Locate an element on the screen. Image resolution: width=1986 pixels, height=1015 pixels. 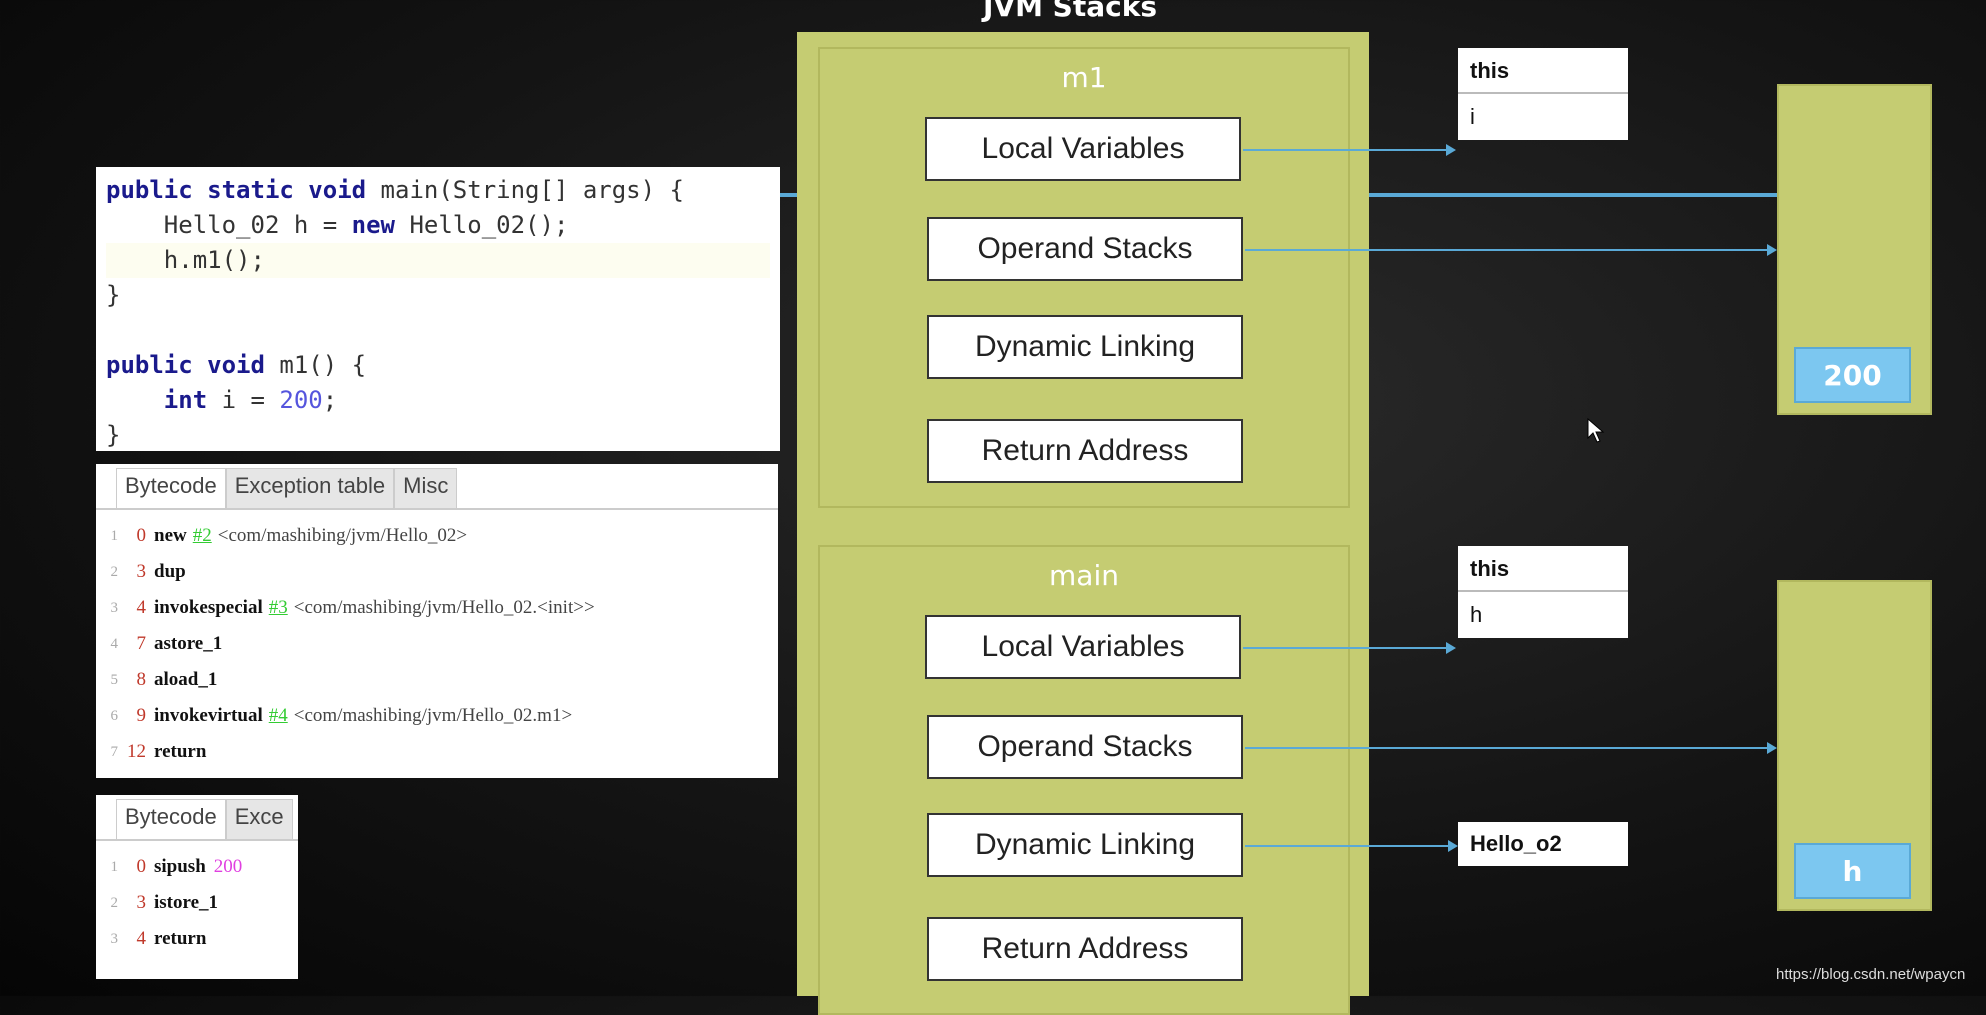
dynamic-link-target: Hello_o2 is located at coordinates (1543, 844).